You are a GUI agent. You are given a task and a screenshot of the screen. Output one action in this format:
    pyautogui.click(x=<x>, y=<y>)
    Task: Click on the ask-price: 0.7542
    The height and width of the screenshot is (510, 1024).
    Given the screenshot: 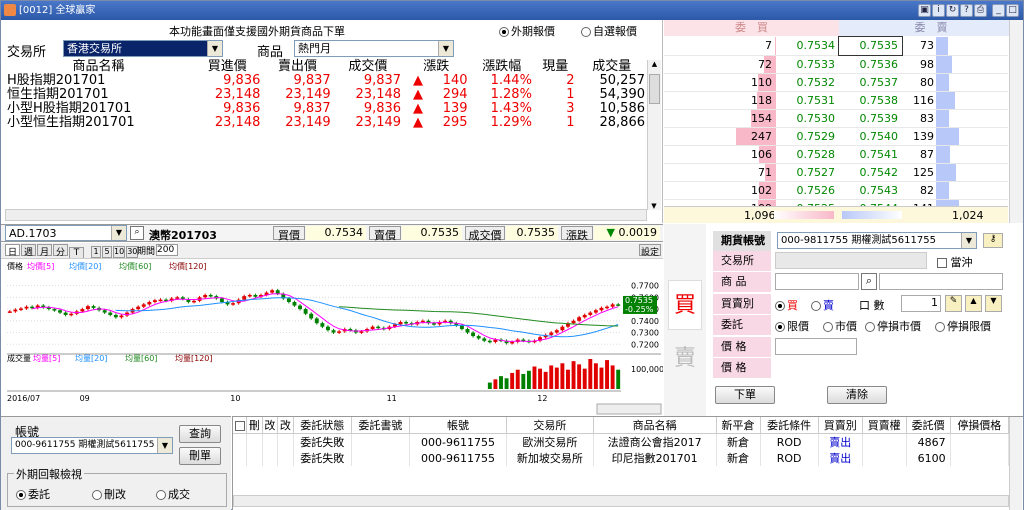 What is the action you would take?
    pyautogui.click(x=870, y=172)
    